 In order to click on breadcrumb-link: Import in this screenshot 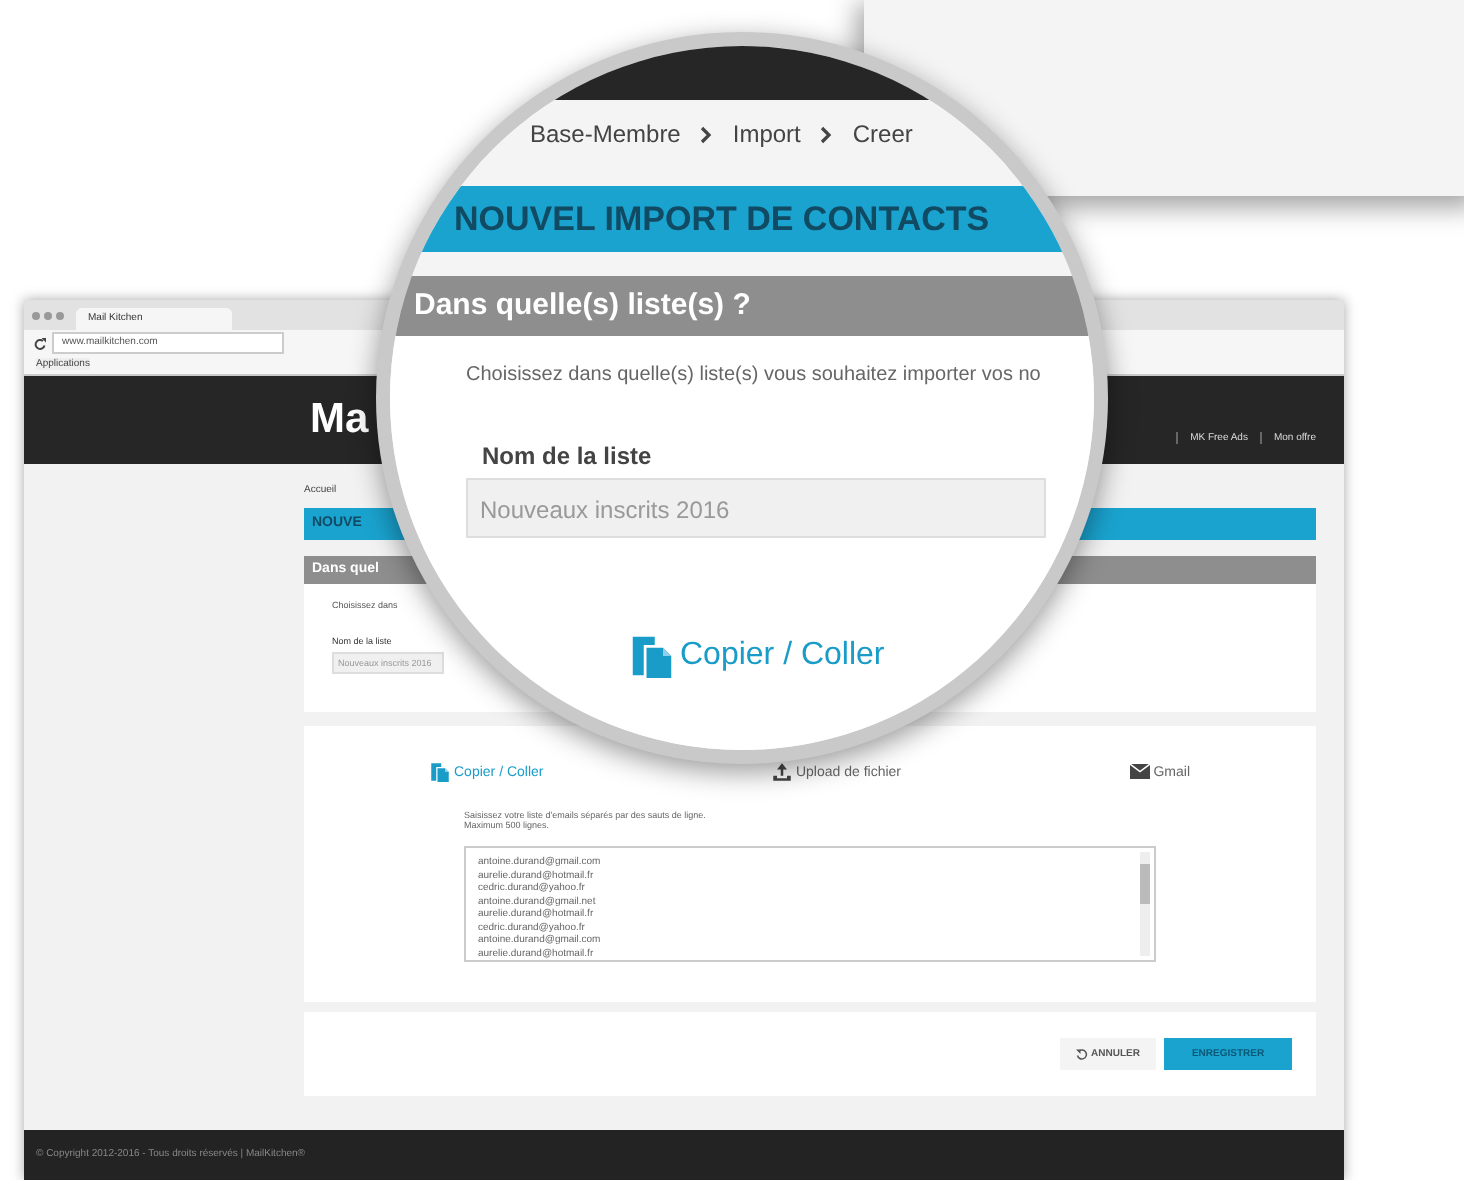, I will do `click(766, 134)`.